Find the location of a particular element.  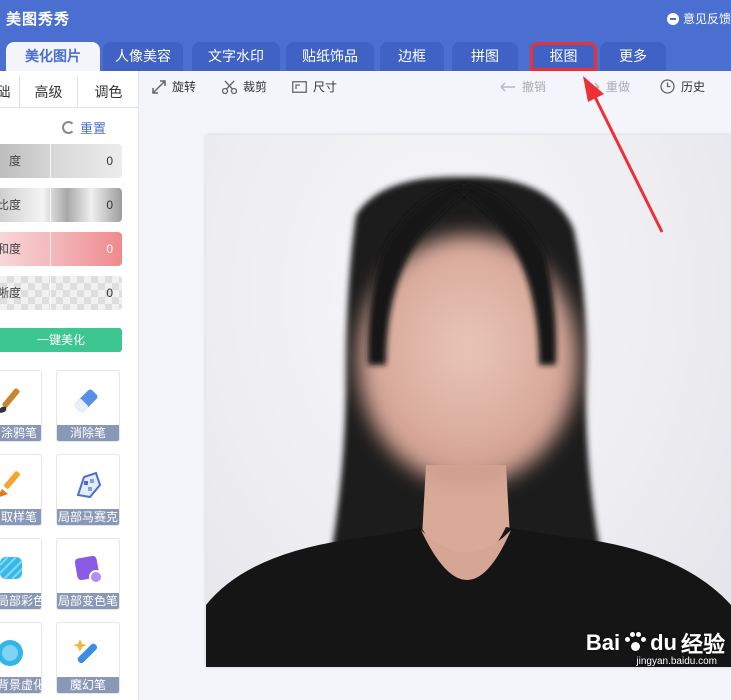

feedback-button: 意见反馈 is located at coordinates (698, 18).